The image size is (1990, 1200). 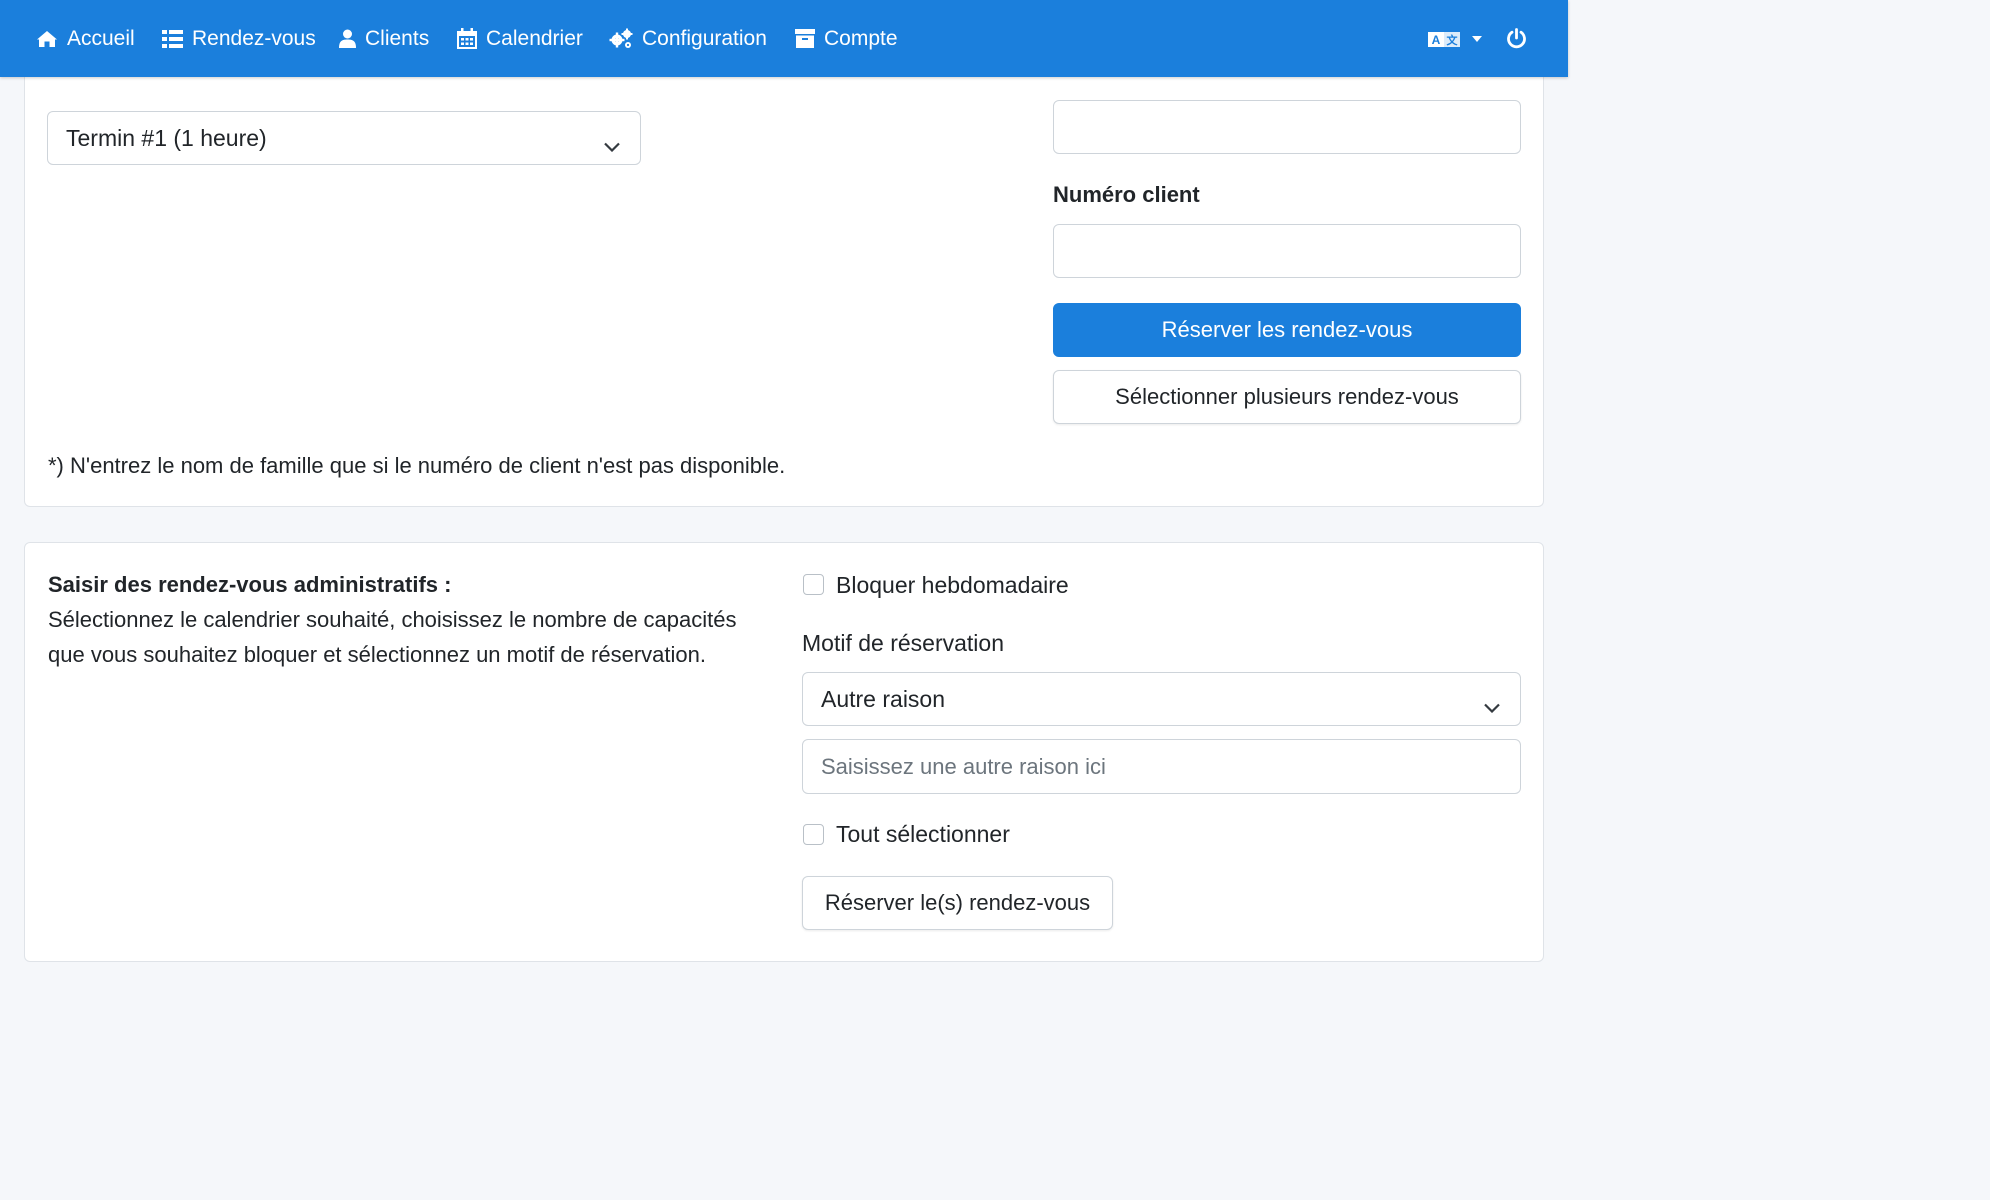 What do you see at coordinates (166, 137) in the screenshot?
I see `calendar-select-value: Termin #1 (1 heure)` at bounding box center [166, 137].